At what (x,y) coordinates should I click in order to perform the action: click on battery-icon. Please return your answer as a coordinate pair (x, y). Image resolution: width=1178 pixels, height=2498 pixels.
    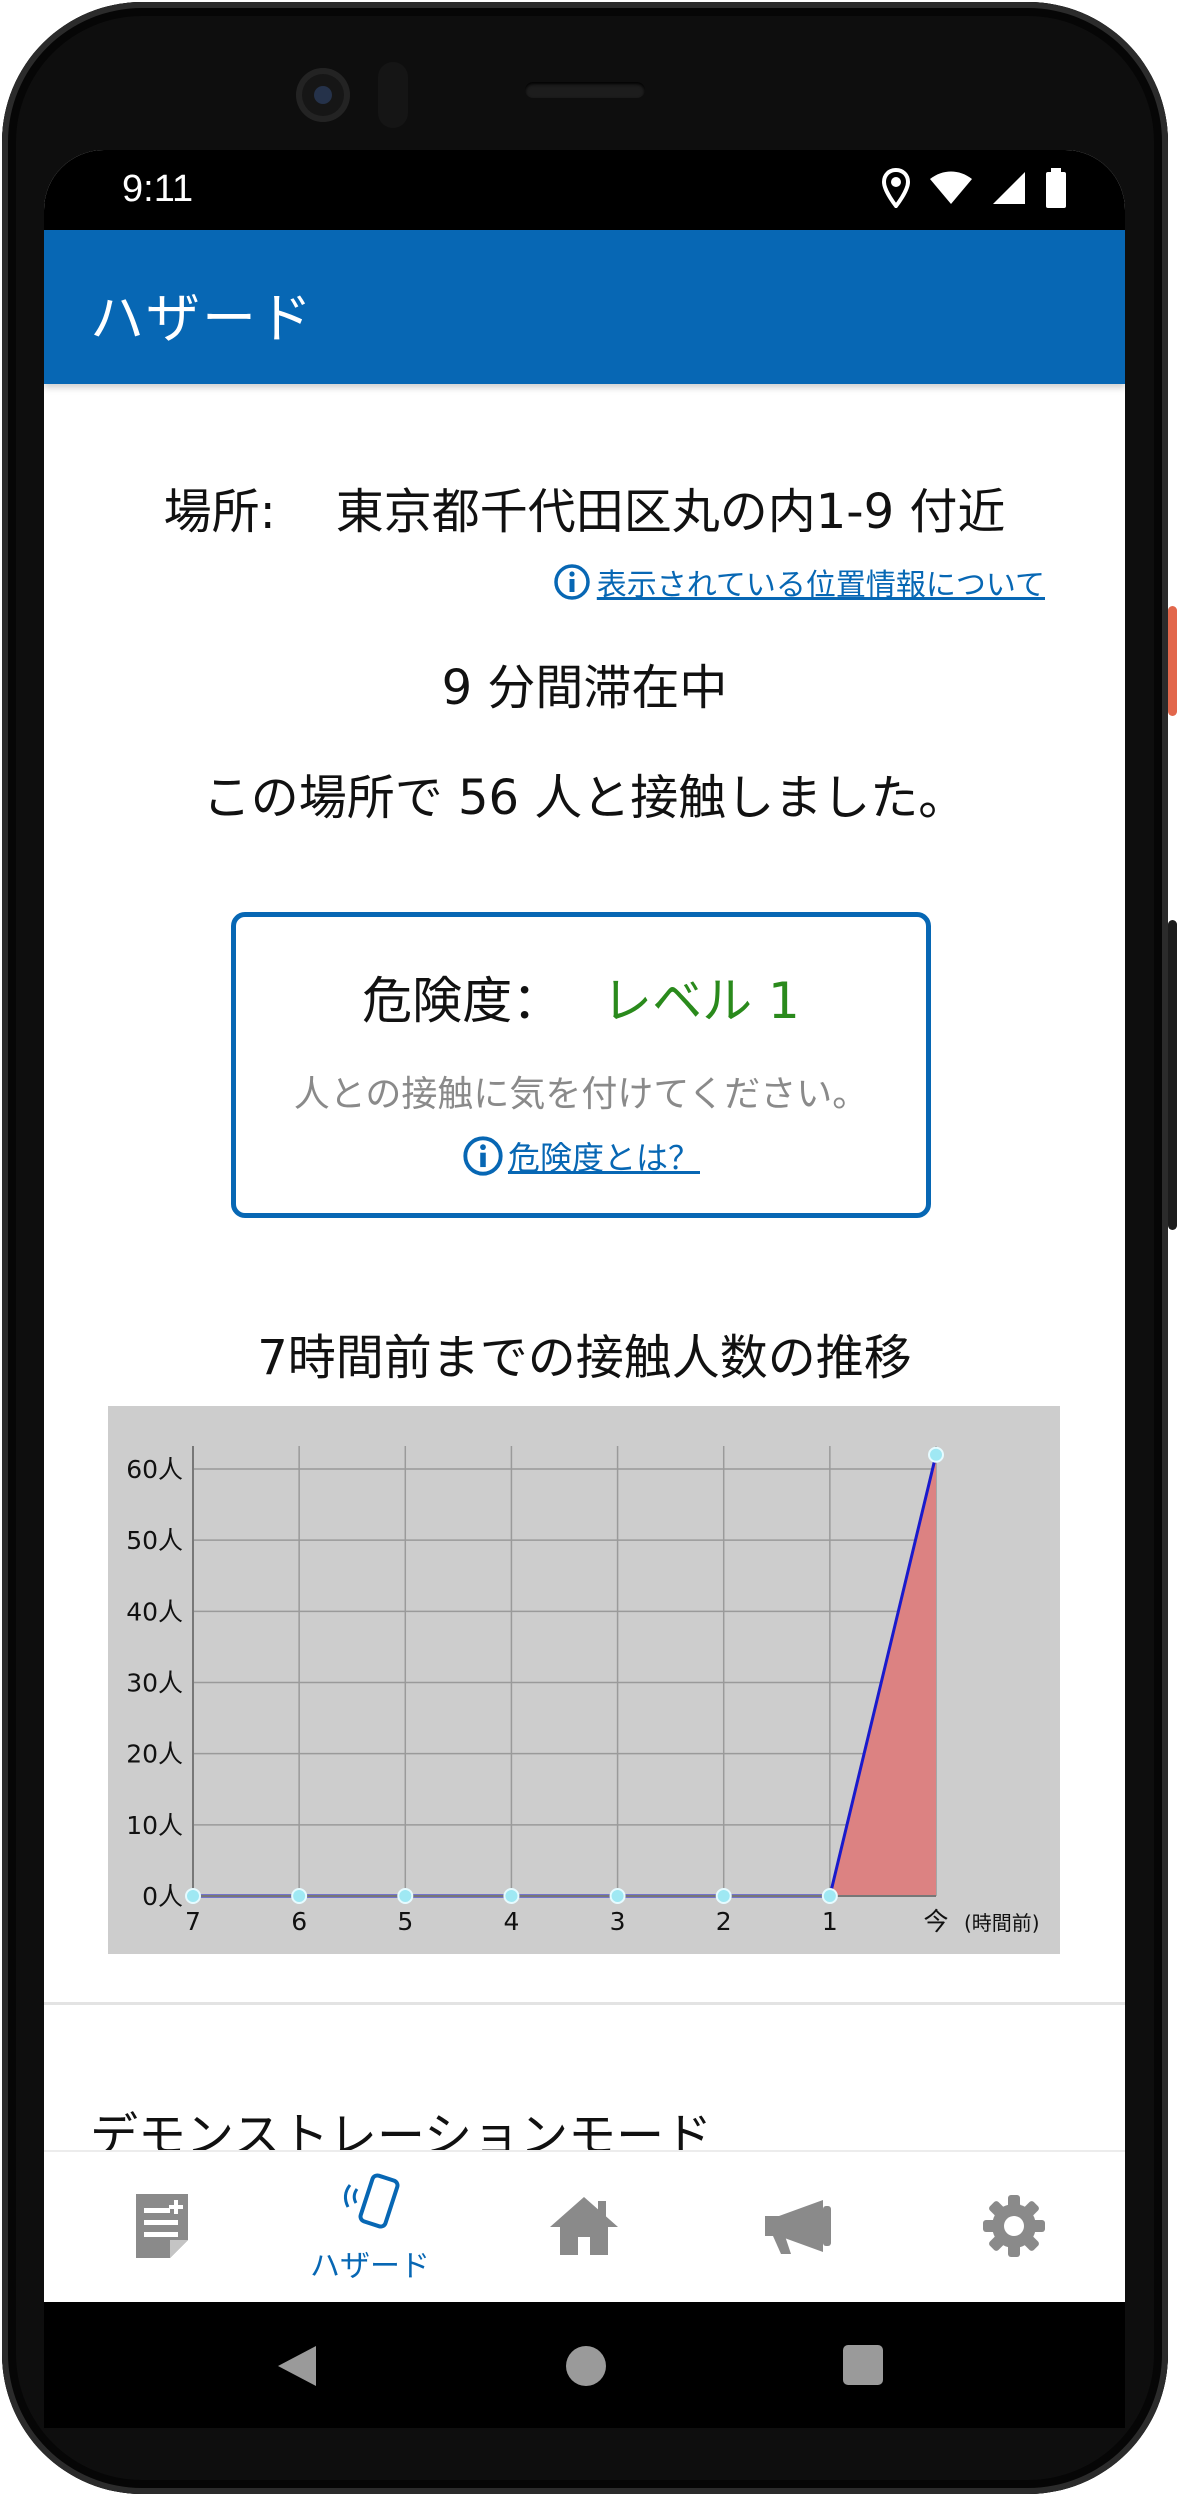
    Looking at the image, I should click on (1056, 190).